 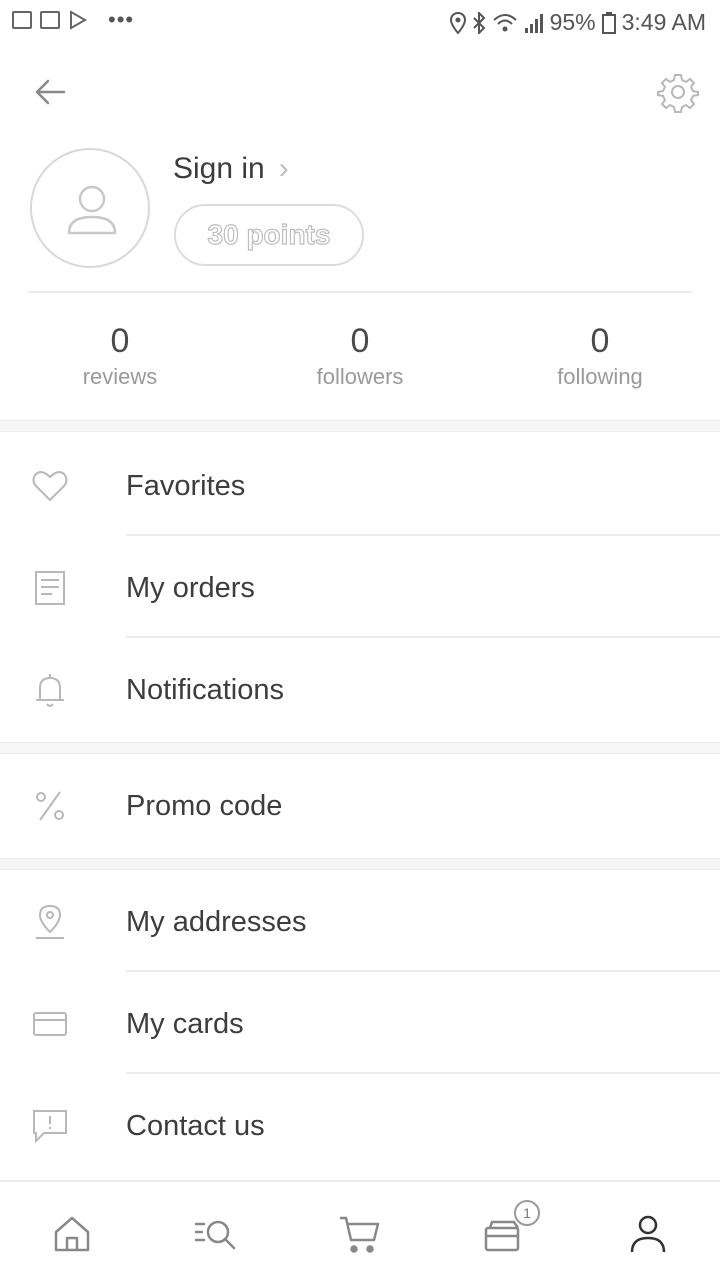 I want to click on gear-icon, so click(x=678, y=93).